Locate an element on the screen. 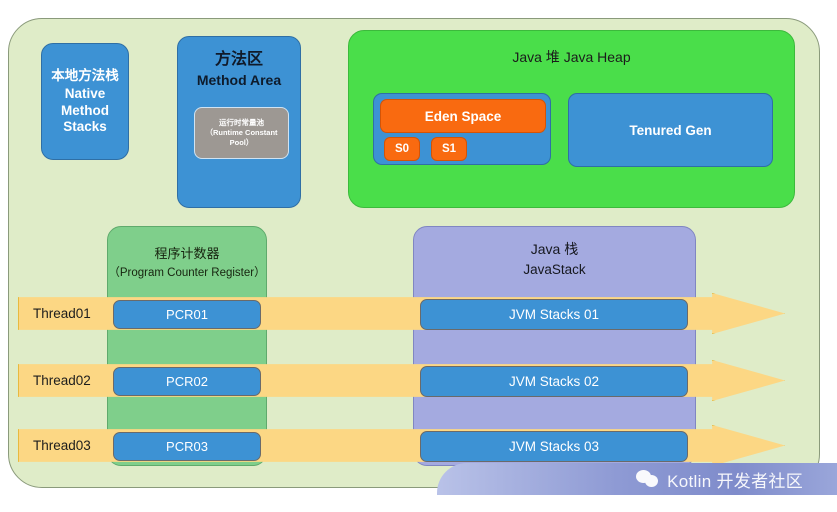  program-counter-title-en: （Program Counter Register） is located at coordinates (187, 273).